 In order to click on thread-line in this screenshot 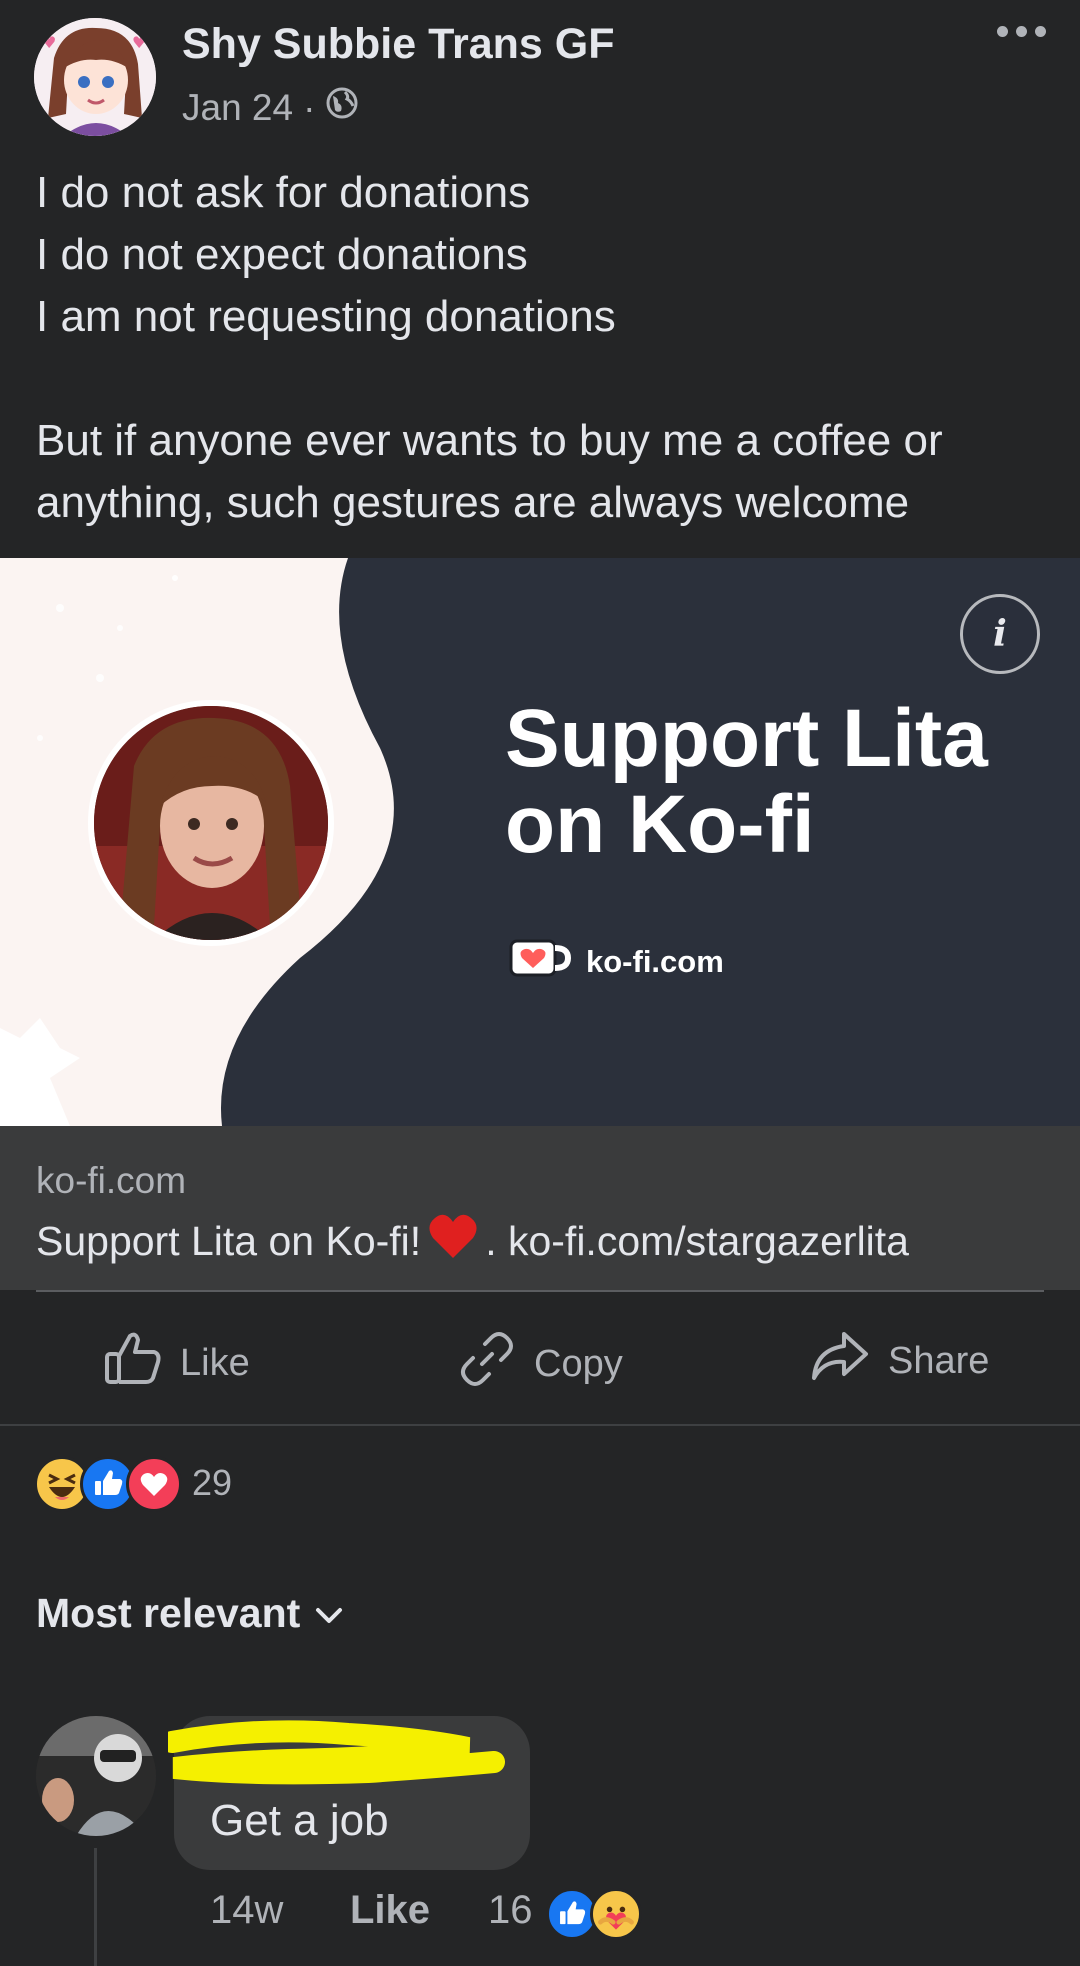, I will do `click(95, 1907)`.